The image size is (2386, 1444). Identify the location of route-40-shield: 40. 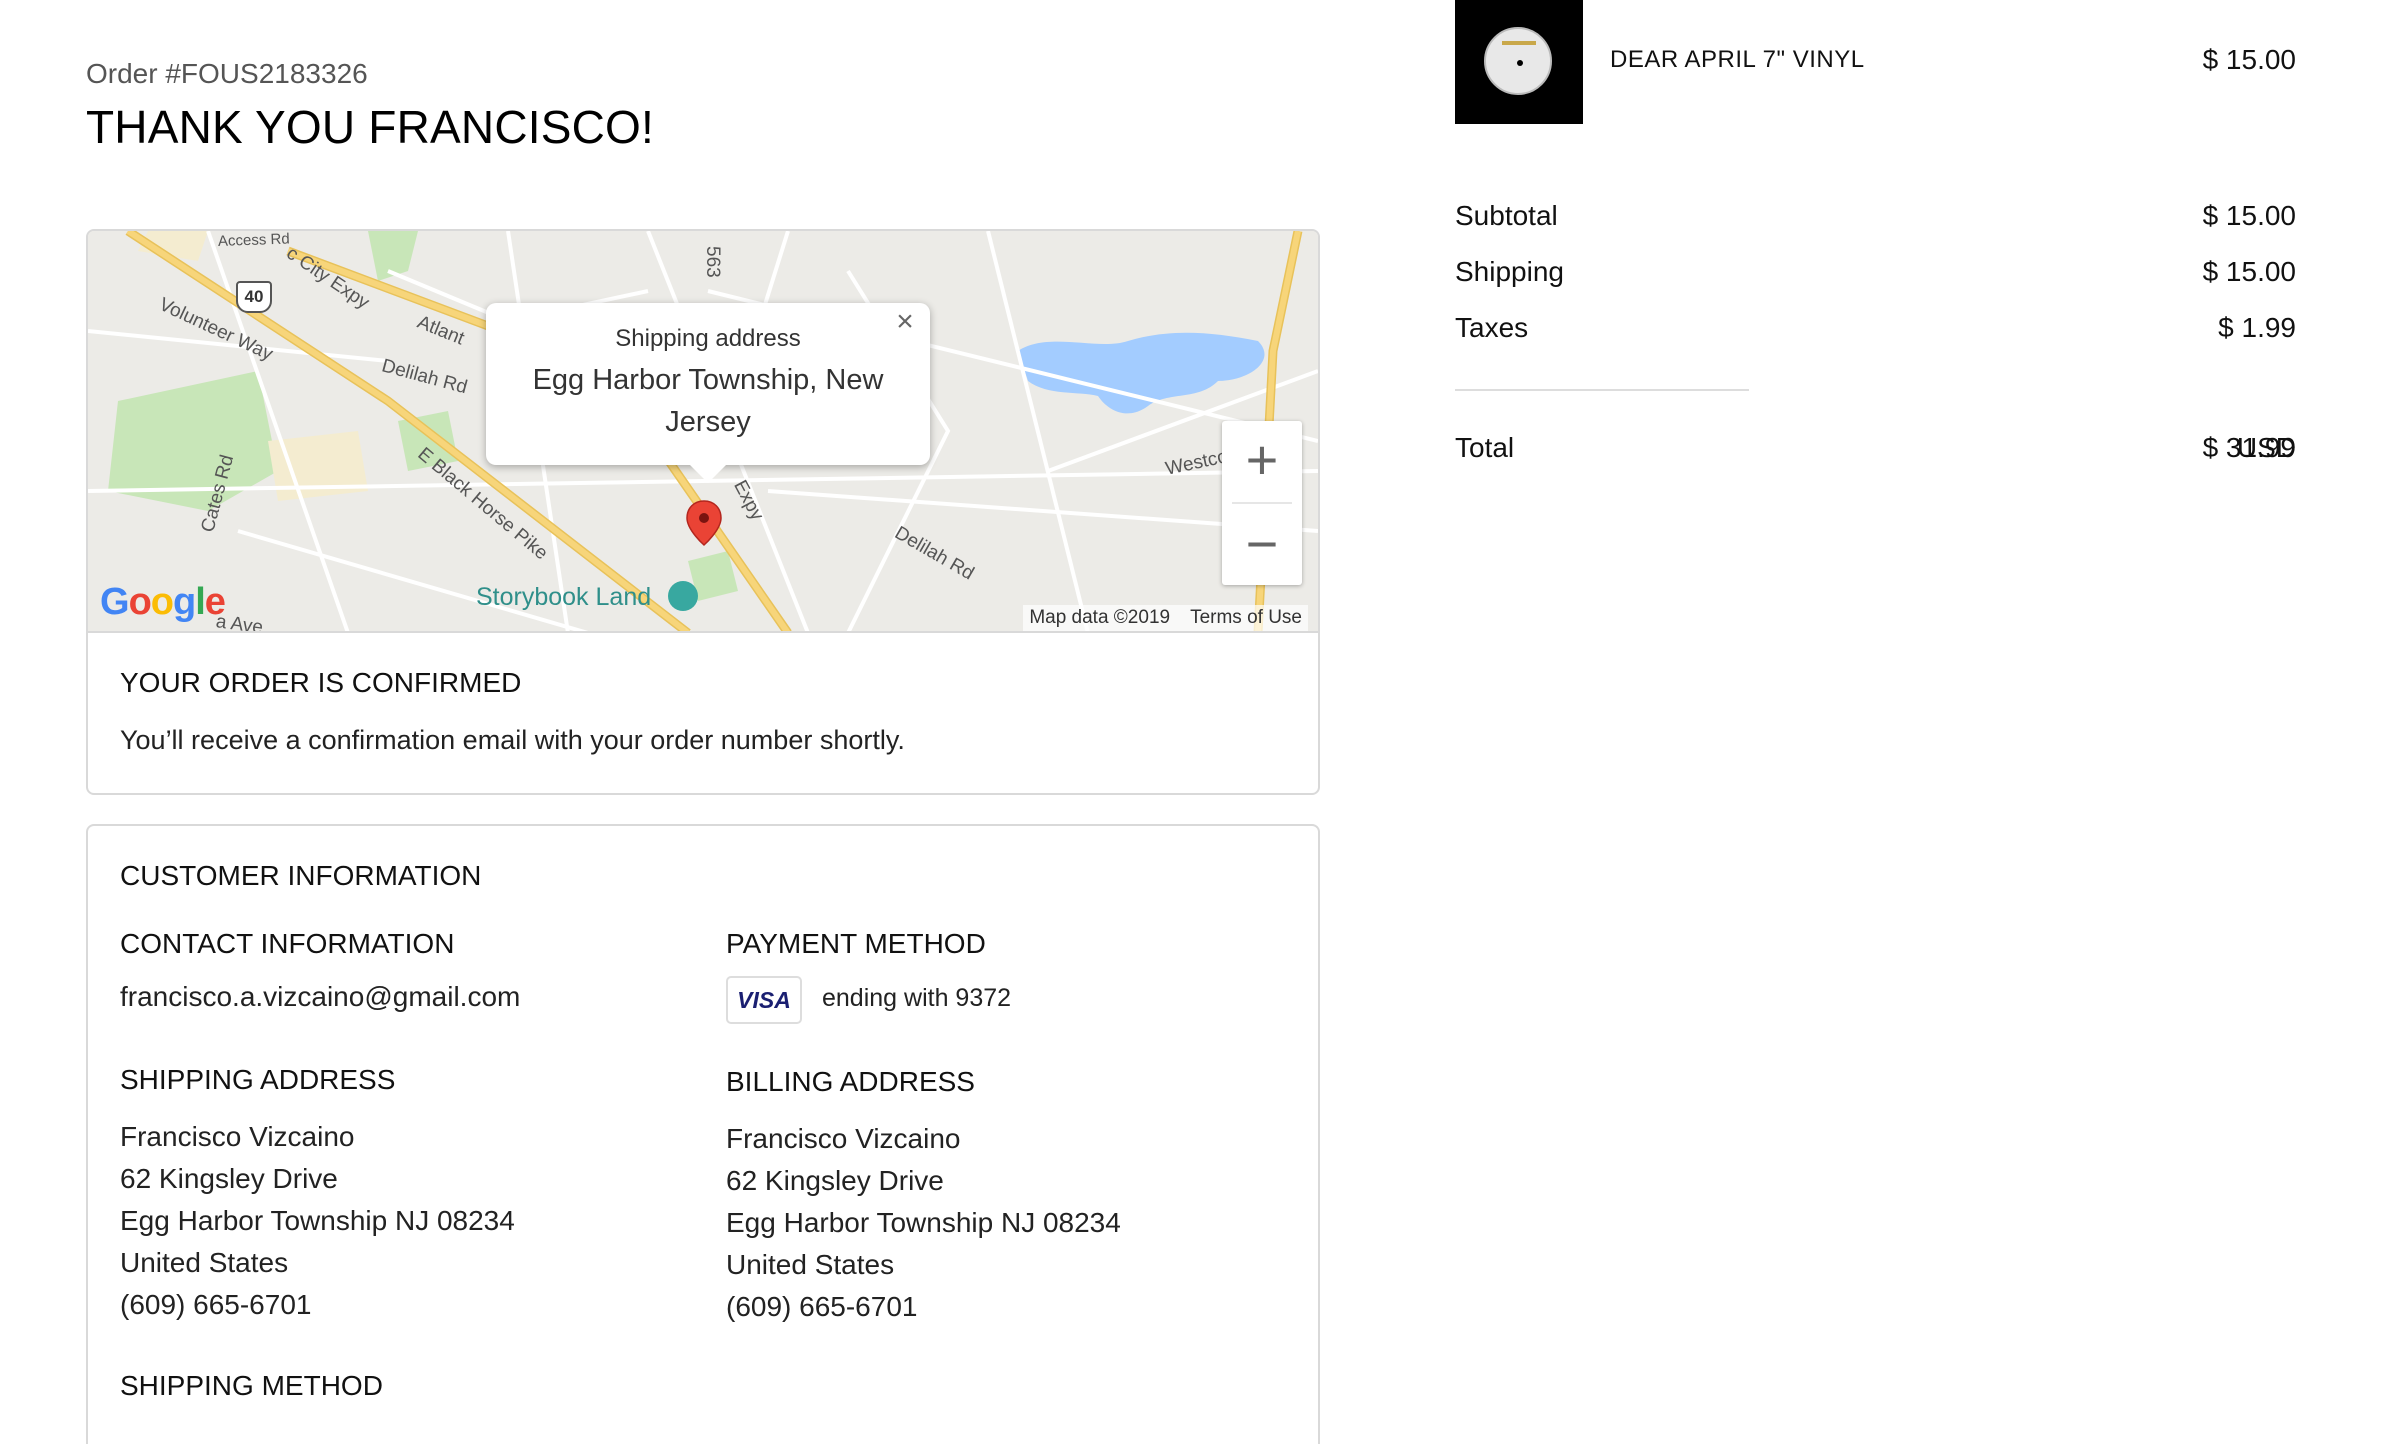
(254, 297).